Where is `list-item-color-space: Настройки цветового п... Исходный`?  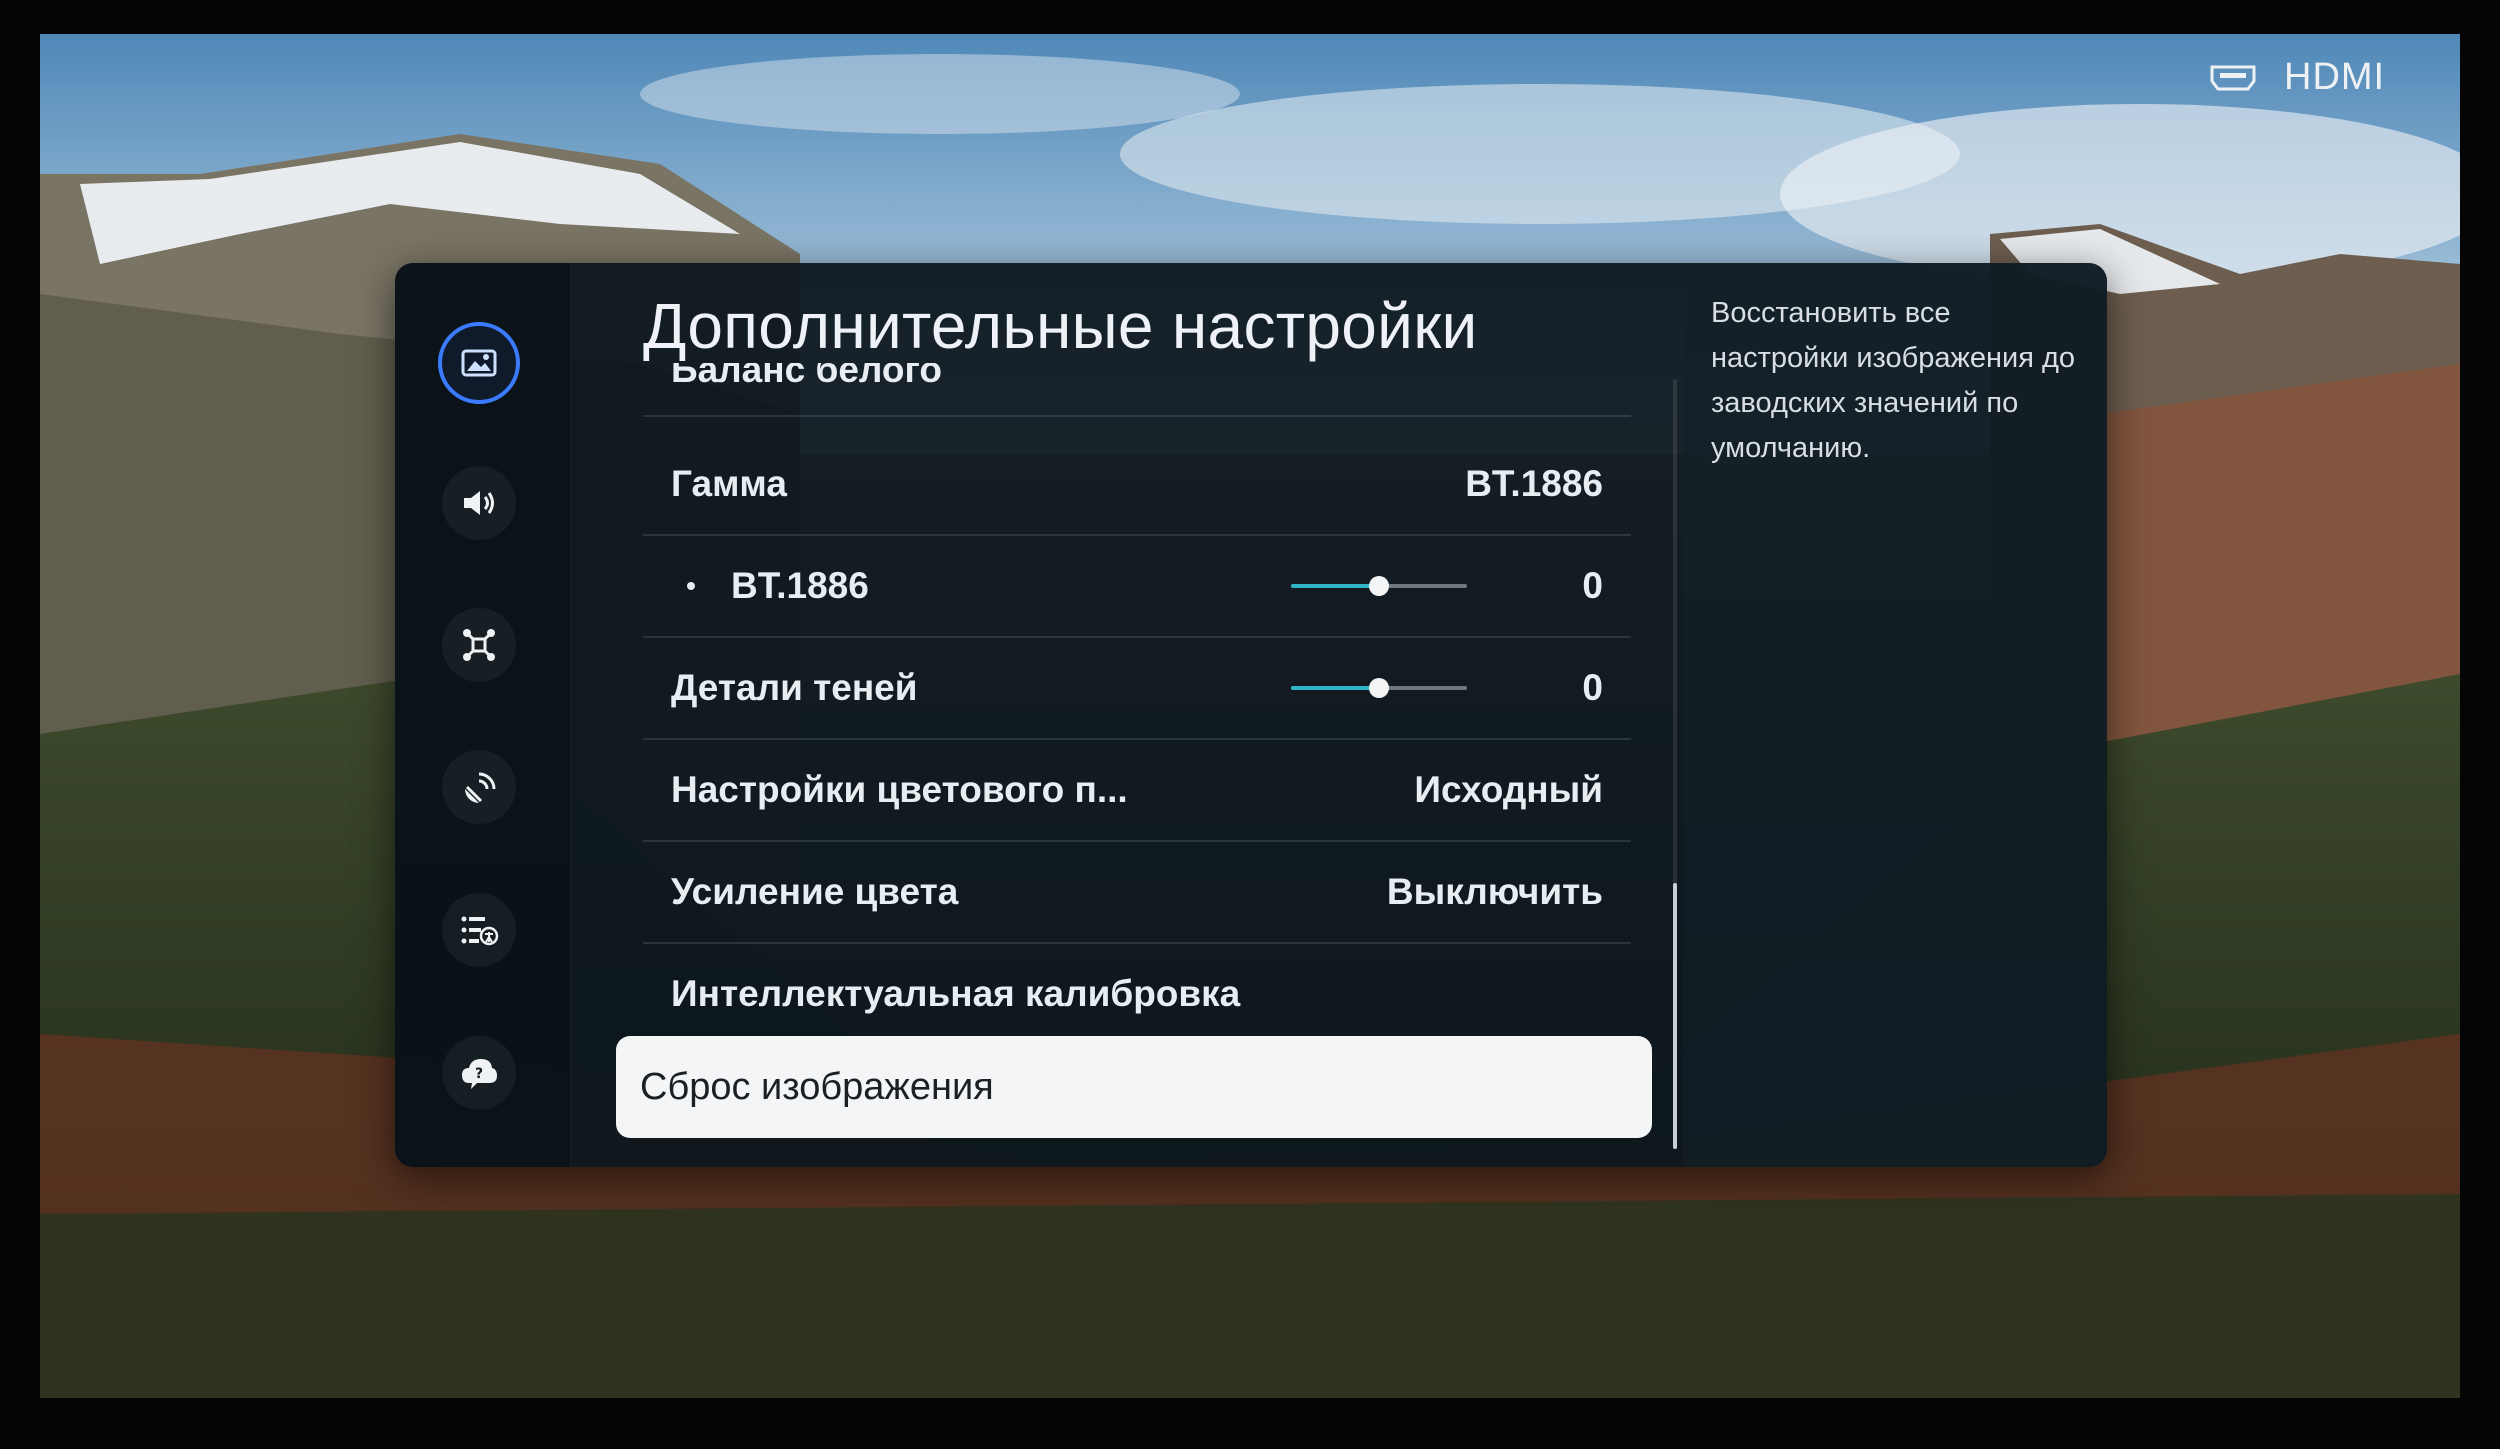
list-item-color-space: Настройки цветового п... Исходный is located at coordinates (1137, 791).